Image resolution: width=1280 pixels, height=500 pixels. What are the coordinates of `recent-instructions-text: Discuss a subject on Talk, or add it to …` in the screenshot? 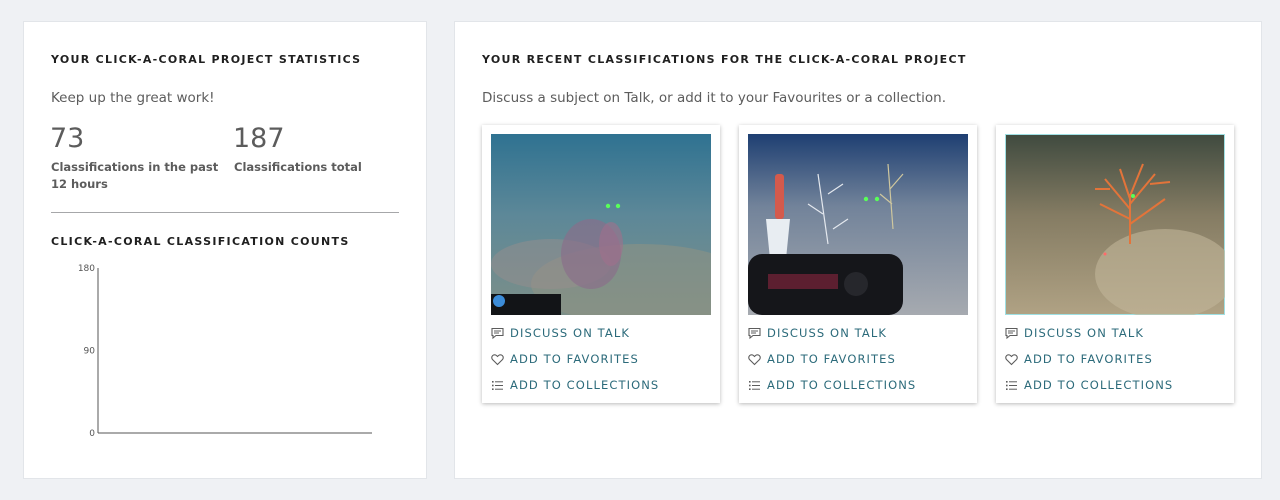 It's located at (714, 98).